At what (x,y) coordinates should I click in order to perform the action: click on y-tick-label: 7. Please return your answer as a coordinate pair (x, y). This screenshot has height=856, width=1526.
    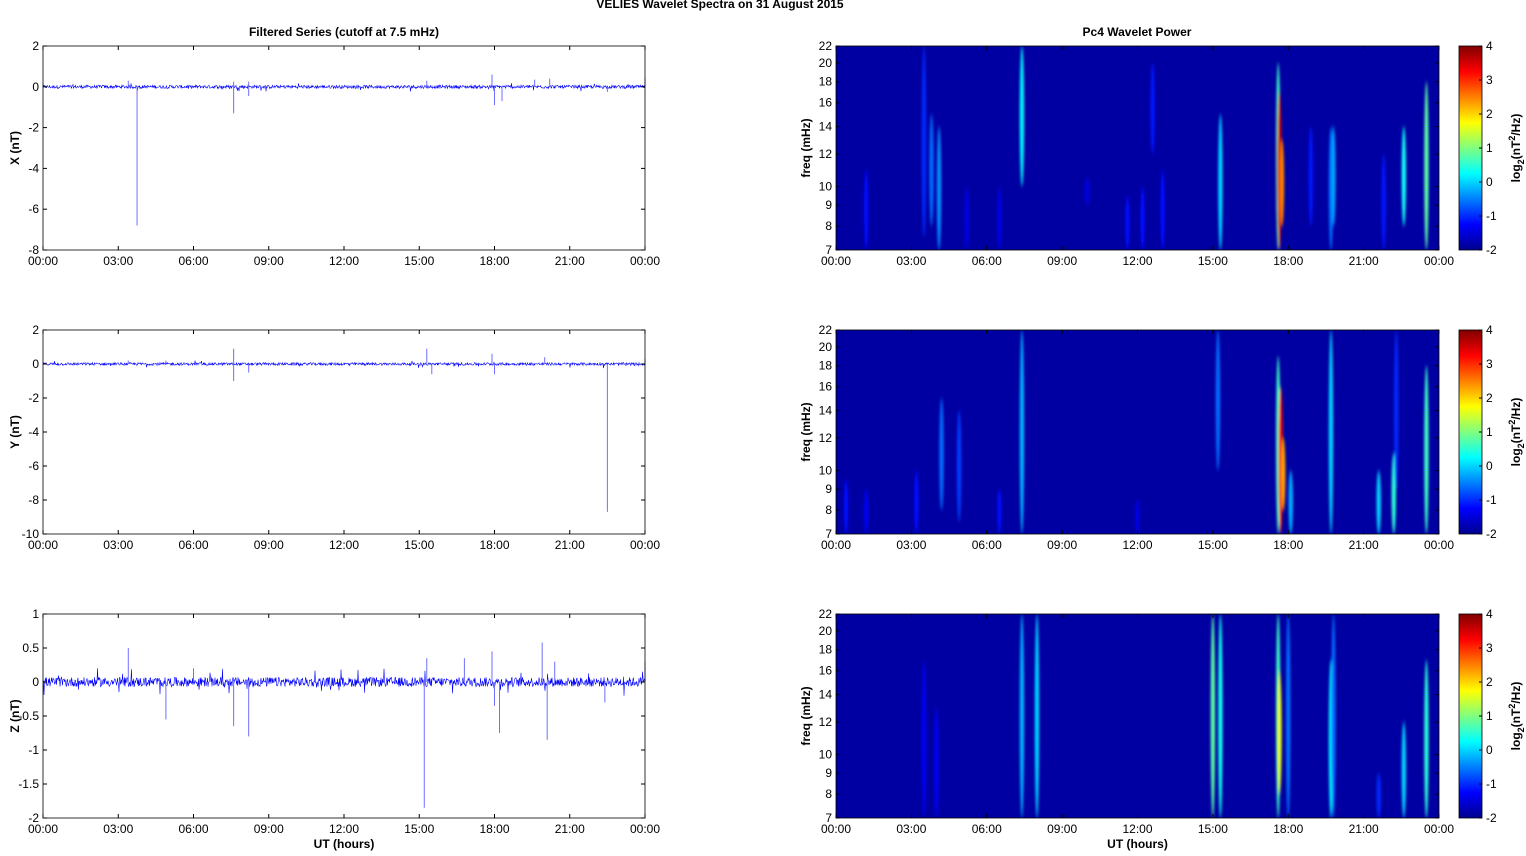
    Looking at the image, I should click on (828, 534).